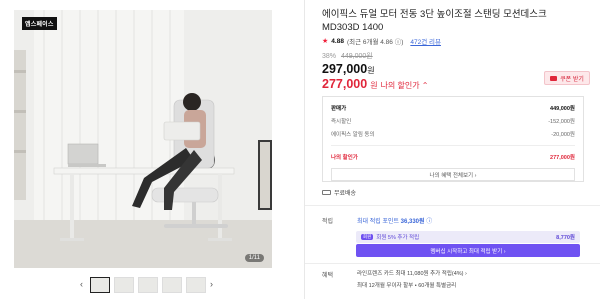  Describe the element at coordinates (341, 122) in the screenshot. I see `breakdown-label: 즉시할인` at that location.